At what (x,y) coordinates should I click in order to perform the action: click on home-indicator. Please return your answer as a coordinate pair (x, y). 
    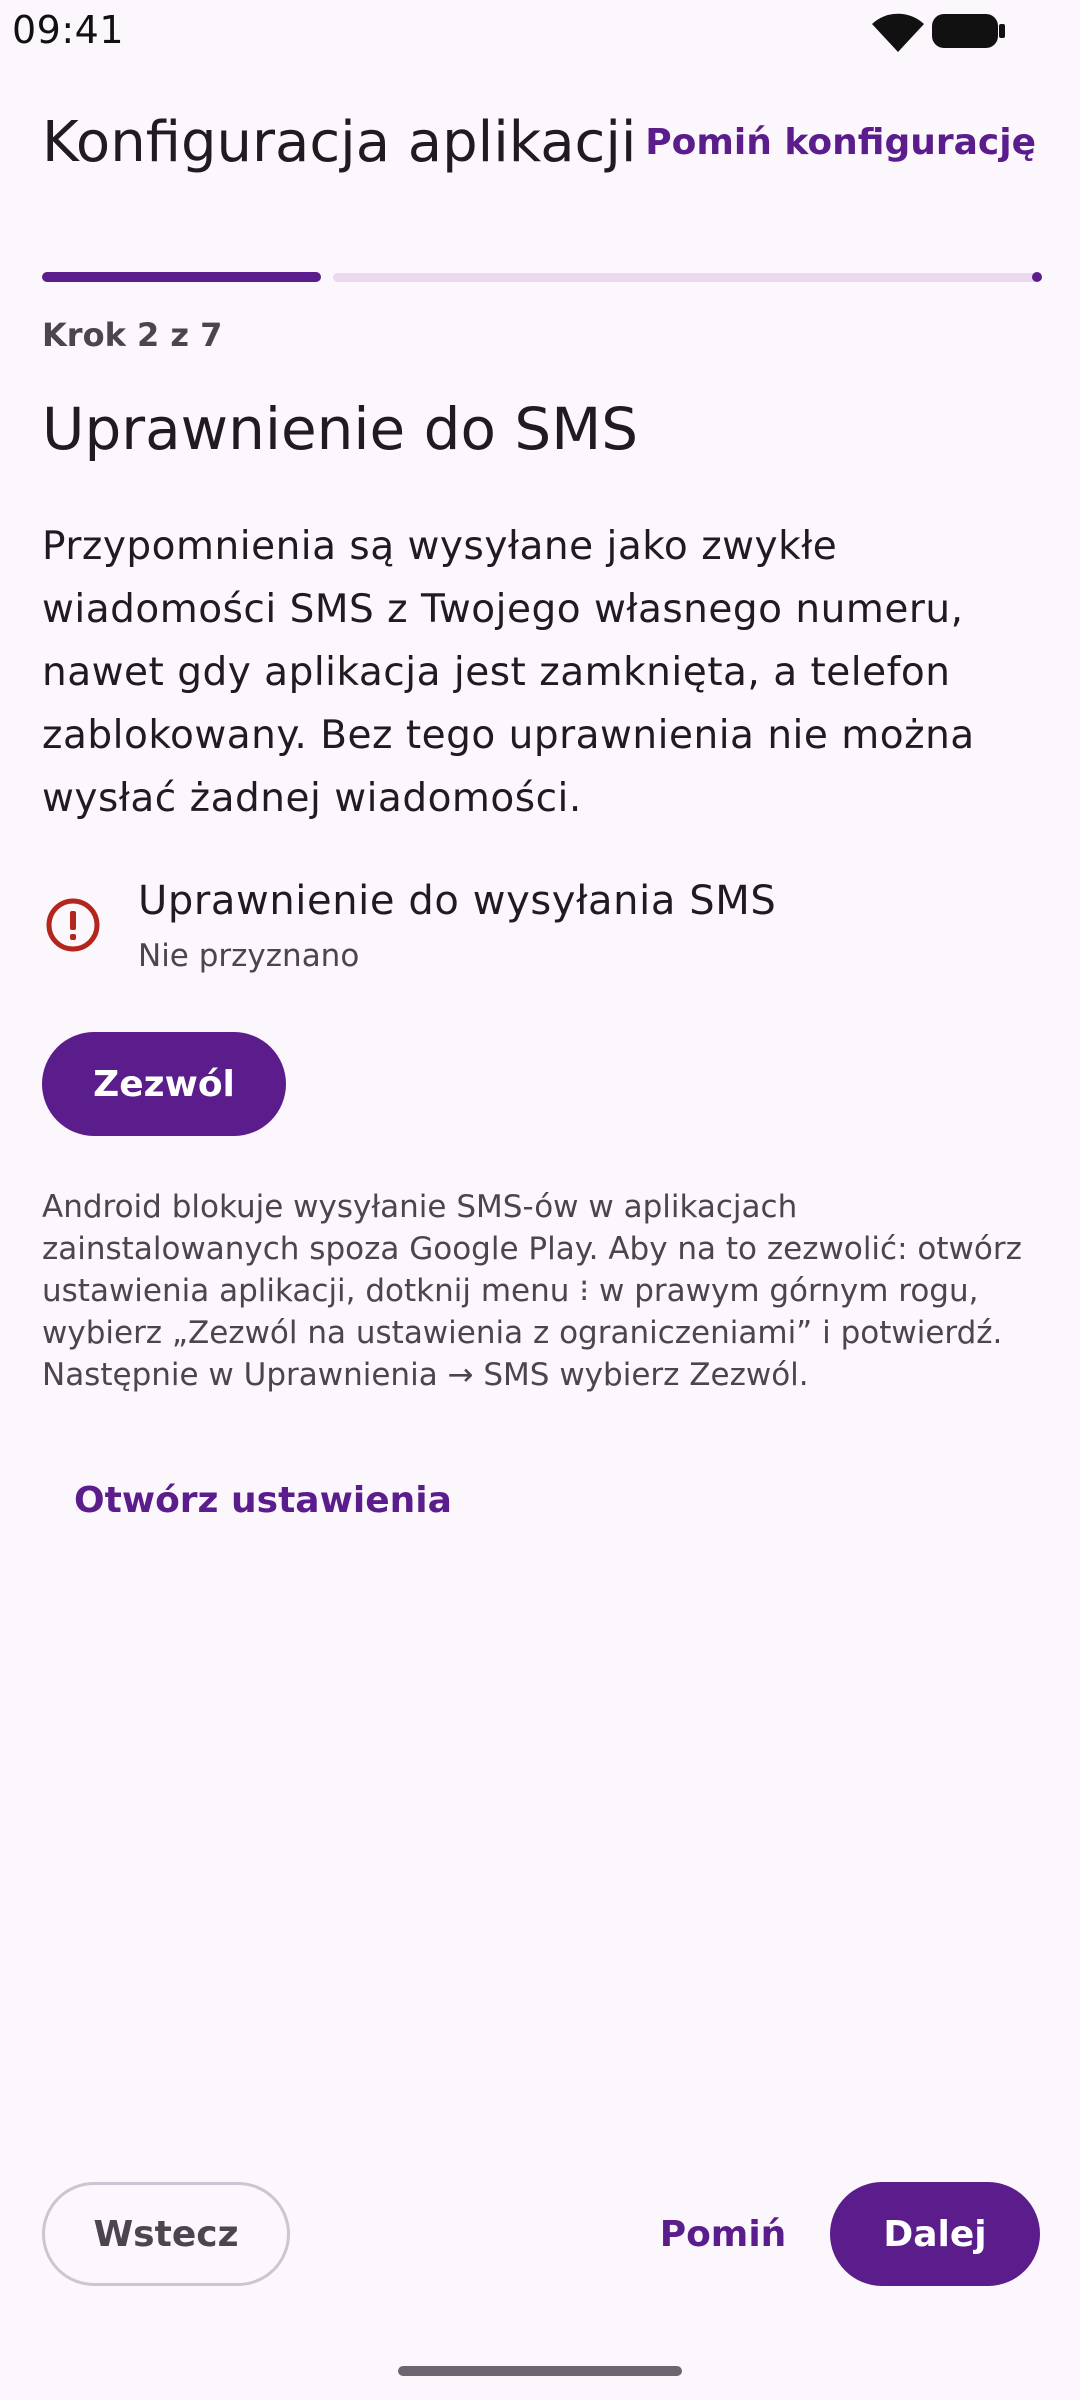
    Looking at the image, I should click on (540, 2371).